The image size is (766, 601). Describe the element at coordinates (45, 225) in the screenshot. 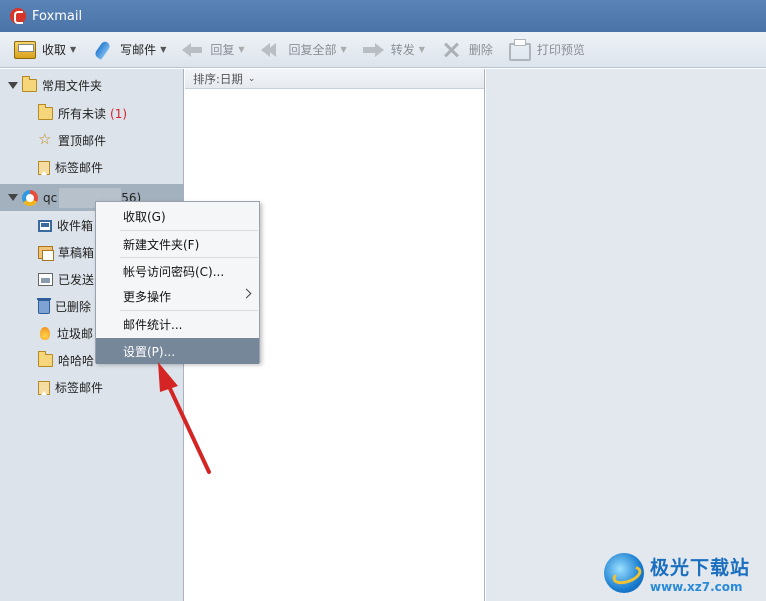

I see `inbox-icon` at that location.